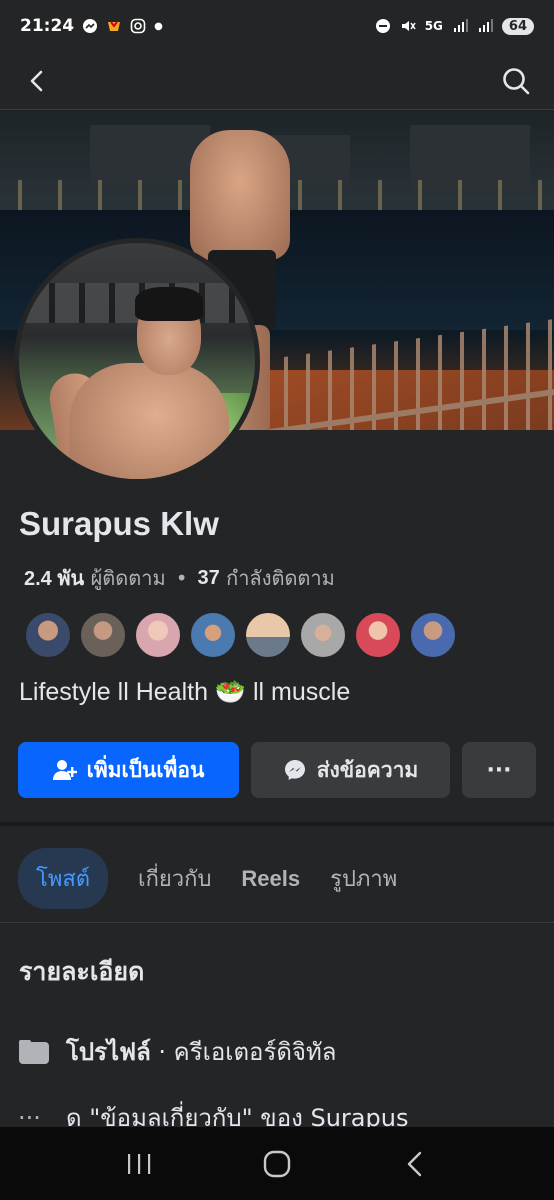 The width and height of the screenshot is (554, 1200). I want to click on following-label: กำลังติดตาม, so click(280, 578).